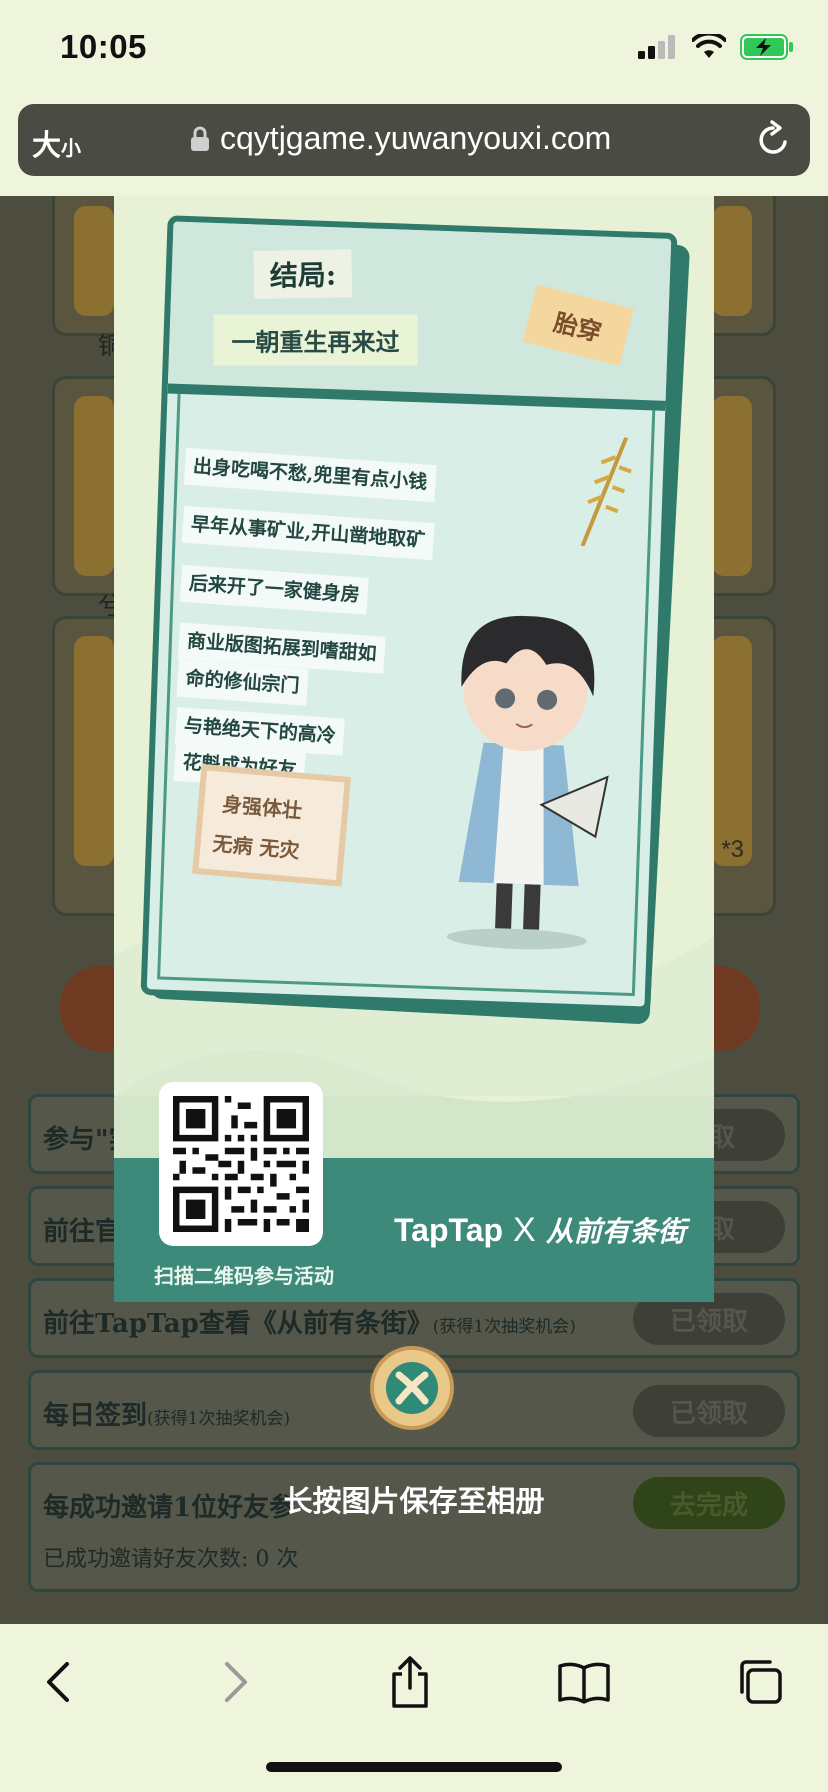 This screenshot has width=828, height=1792. I want to click on tabs-icon, so click(761, 1682).